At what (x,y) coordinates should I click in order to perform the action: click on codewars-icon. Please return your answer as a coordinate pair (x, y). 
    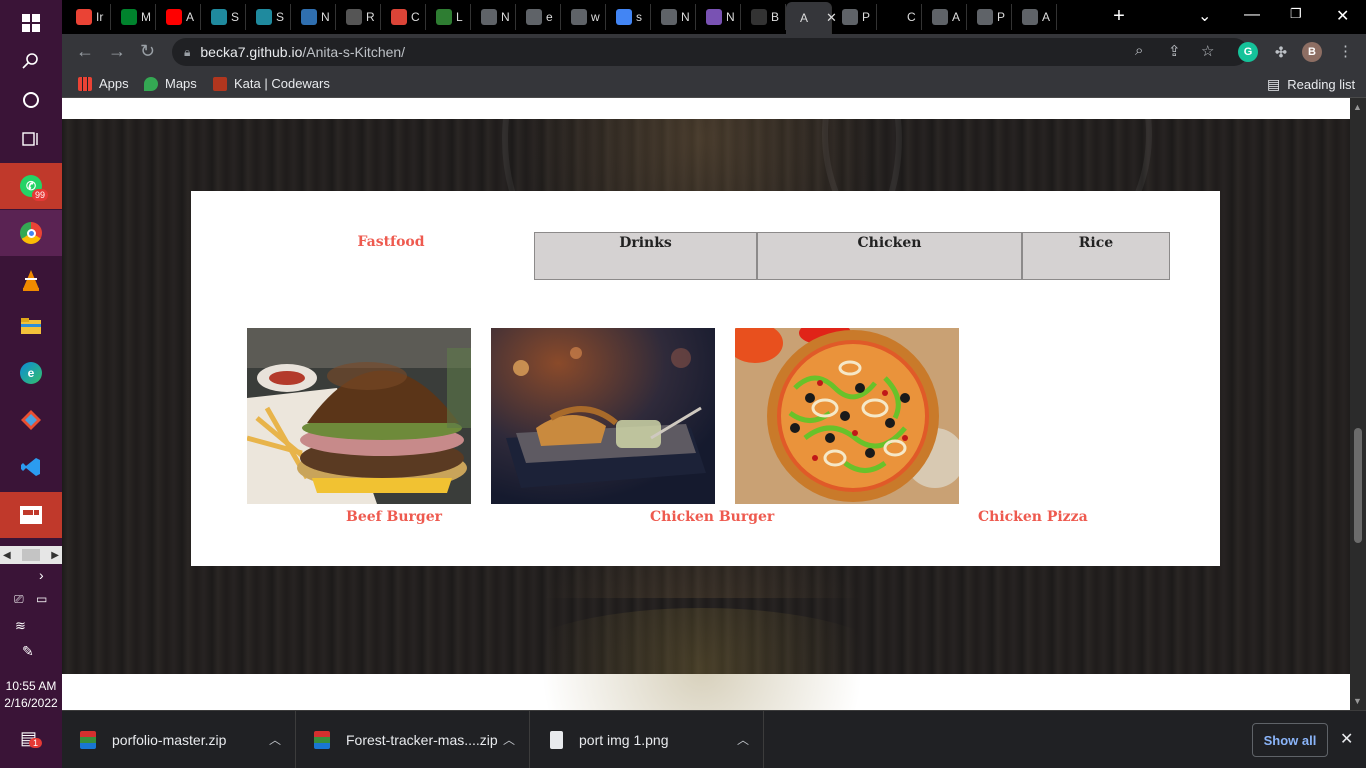
    Looking at the image, I should click on (220, 83).